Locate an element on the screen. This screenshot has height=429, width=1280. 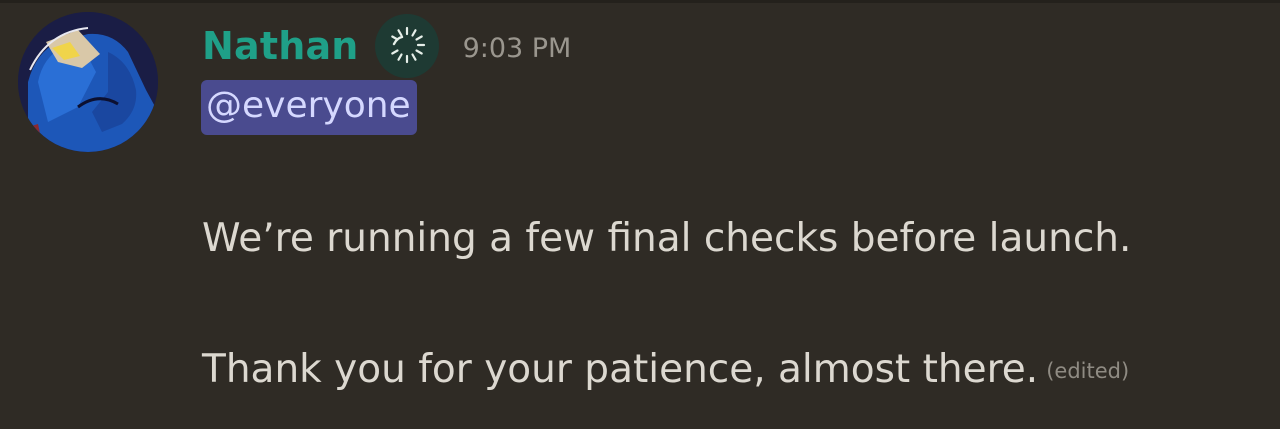
message-timestamp: 9:03 PM is located at coordinates (517, 48).